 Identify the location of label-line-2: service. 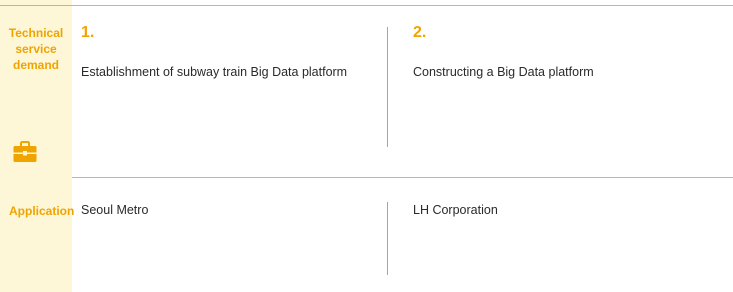
(36, 49).